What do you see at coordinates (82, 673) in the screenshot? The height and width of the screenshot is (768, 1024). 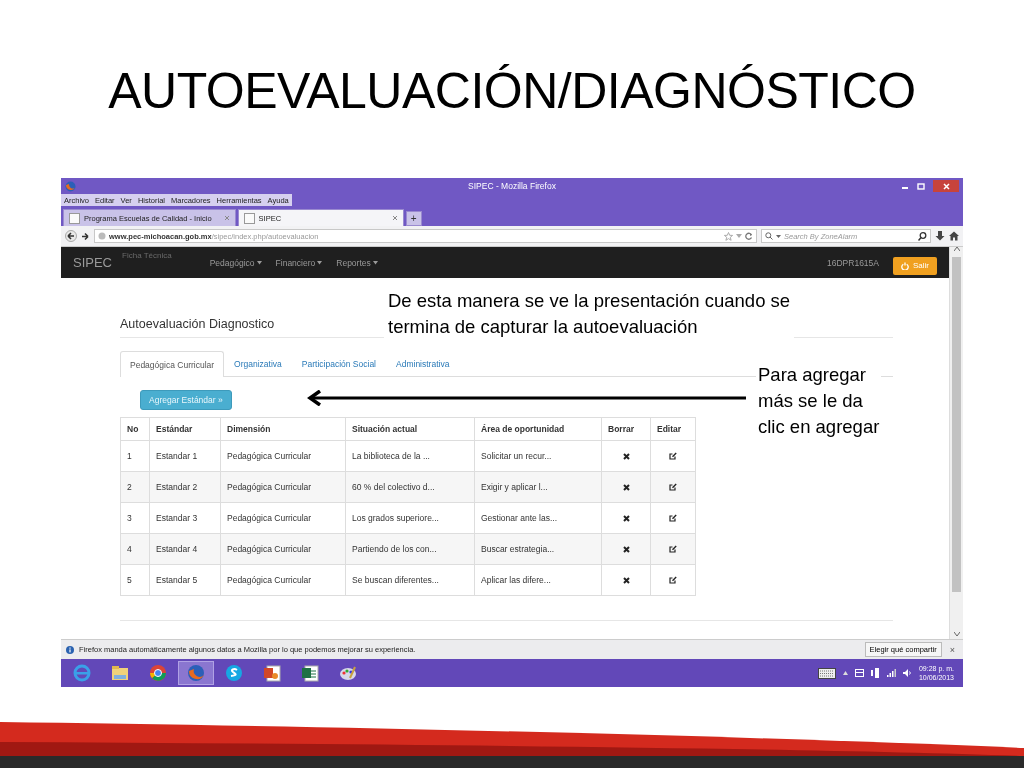 I see `ring-icon` at bounding box center [82, 673].